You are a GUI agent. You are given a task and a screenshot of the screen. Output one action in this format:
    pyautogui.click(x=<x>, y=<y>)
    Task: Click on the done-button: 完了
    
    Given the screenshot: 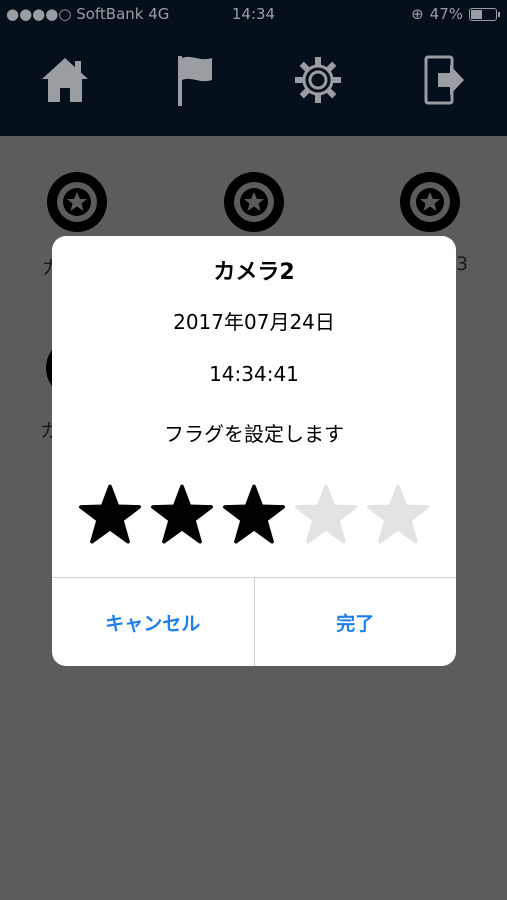 What is the action you would take?
    pyautogui.click(x=355, y=622)
    